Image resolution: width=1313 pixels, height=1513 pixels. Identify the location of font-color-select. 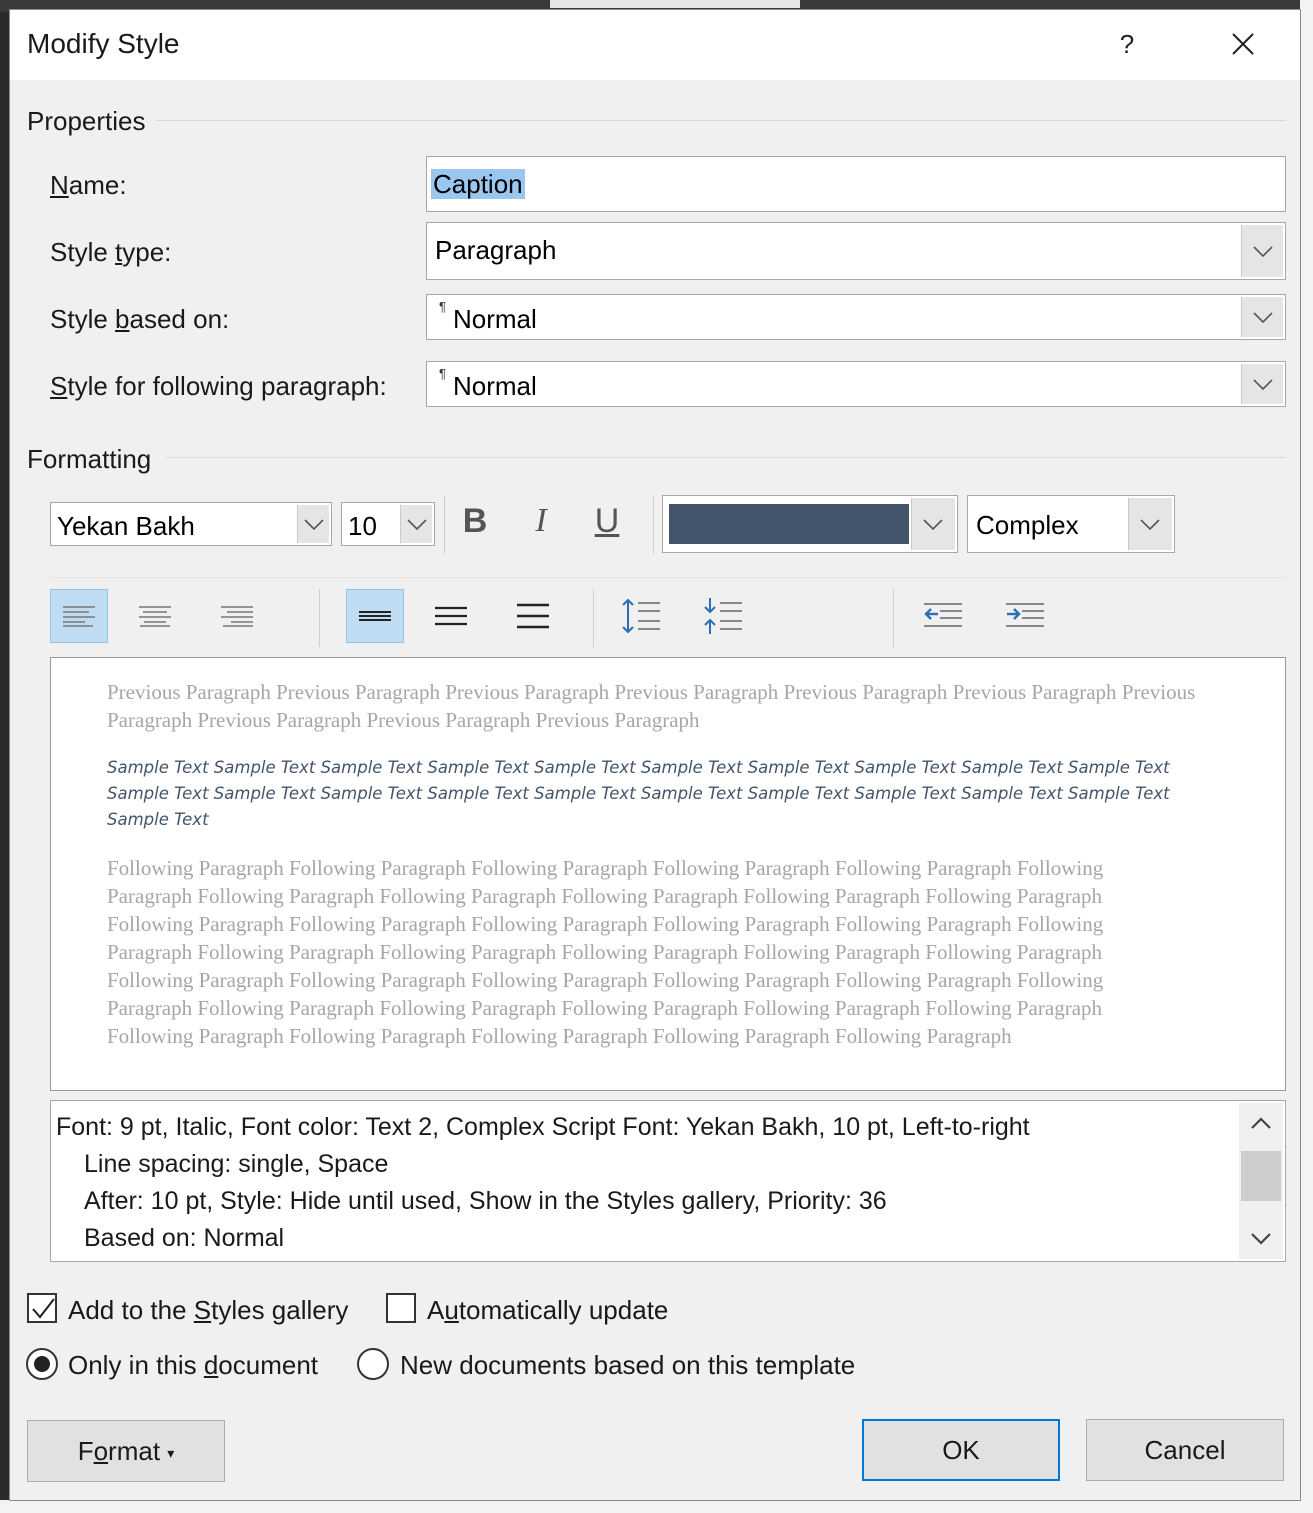
(810, 524).